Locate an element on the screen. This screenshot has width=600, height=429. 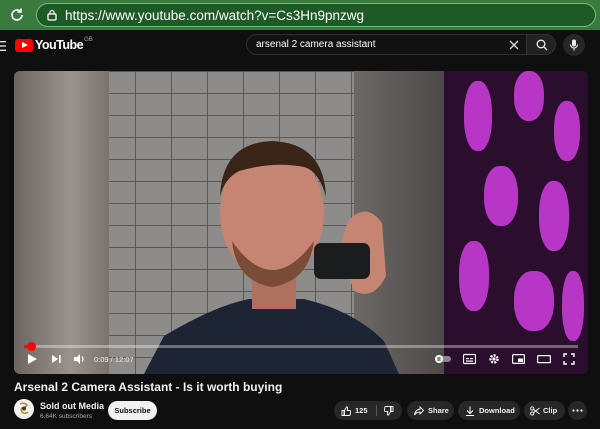
reload-icon is located at coordinates (17, 15).